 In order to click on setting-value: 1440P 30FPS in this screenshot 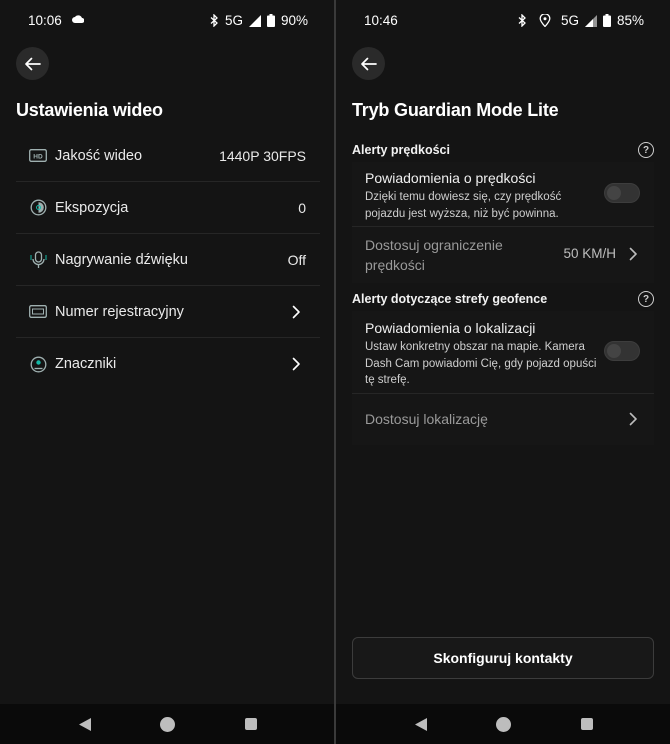, I will do `click(262, 155)`.